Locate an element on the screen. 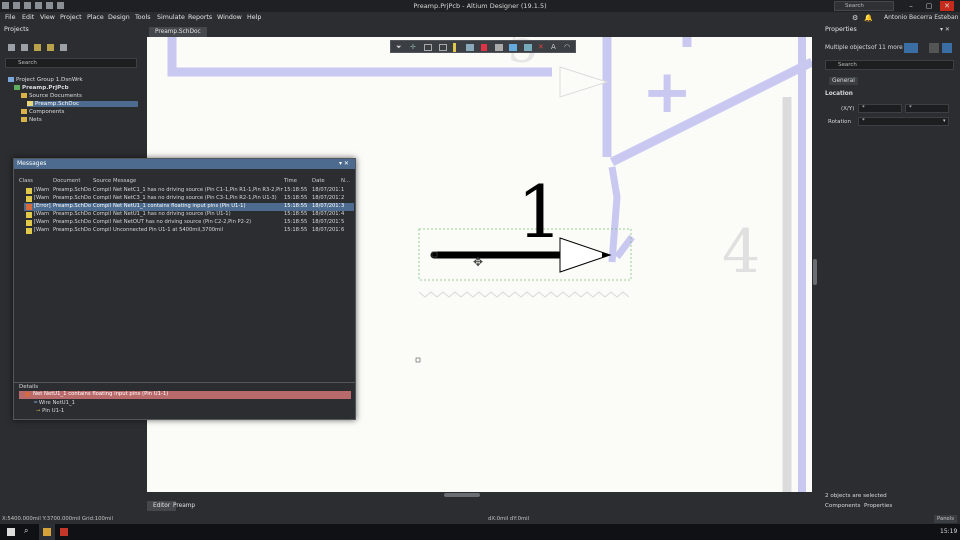 The width and height of the screenshot is (960, 540). properties-search-input: Search is located at coordinates (889, 65).